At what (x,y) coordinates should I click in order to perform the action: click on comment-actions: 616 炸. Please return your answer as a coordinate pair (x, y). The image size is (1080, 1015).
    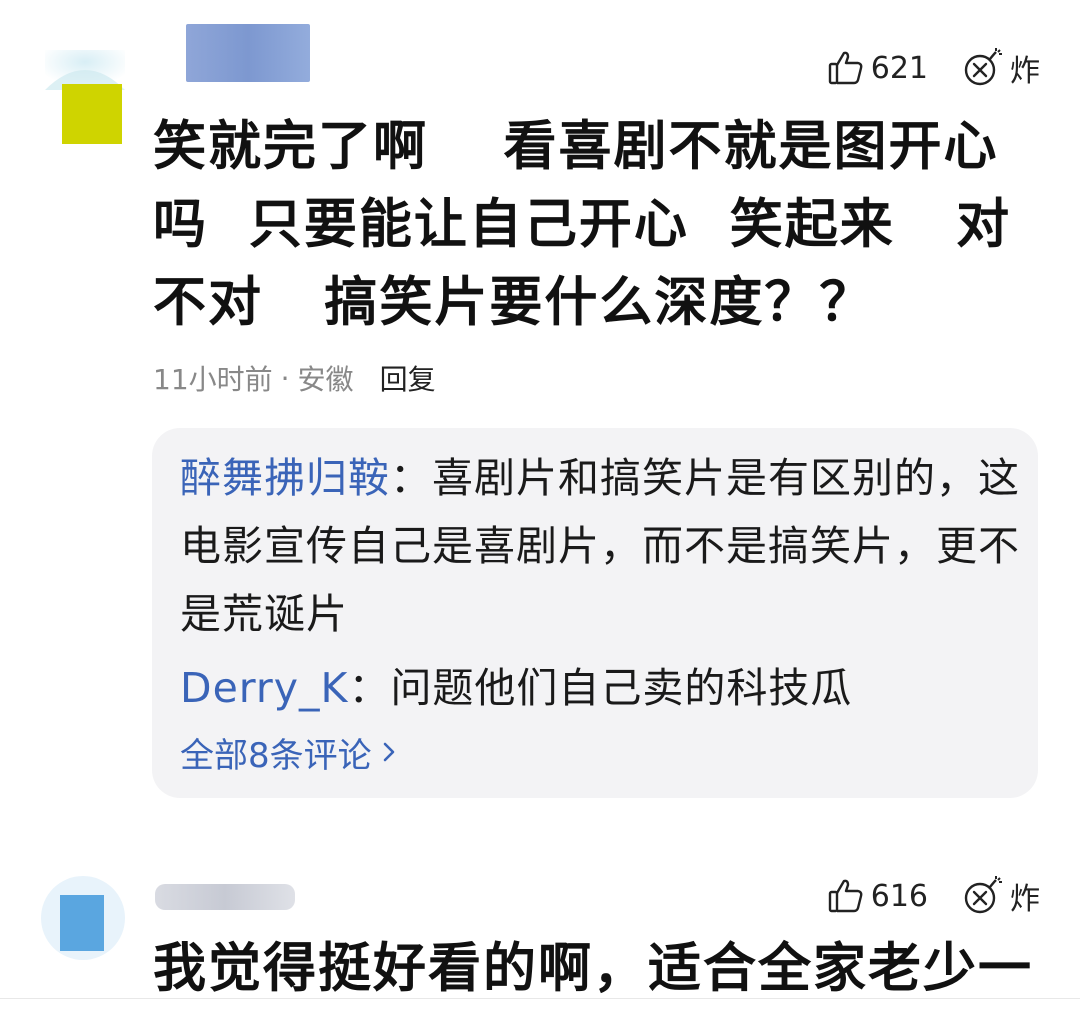
    Looking at the image, I should click on (933, 896).